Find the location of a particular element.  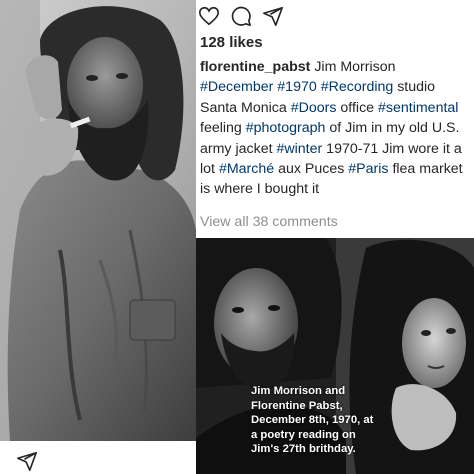

username-link: florentine_pabst is located at coordinates (255, 67).